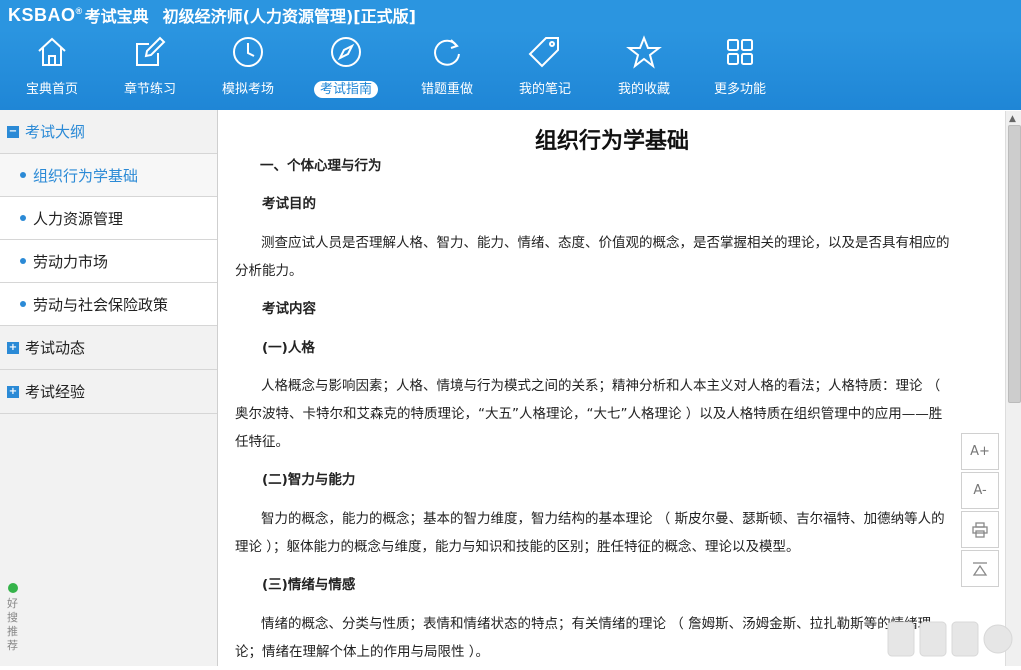 The image size is (1021, 670). Describe the element at coordinates (739, 89) in the screenshot. I see `nav-more-label: 更多功能` at that location.